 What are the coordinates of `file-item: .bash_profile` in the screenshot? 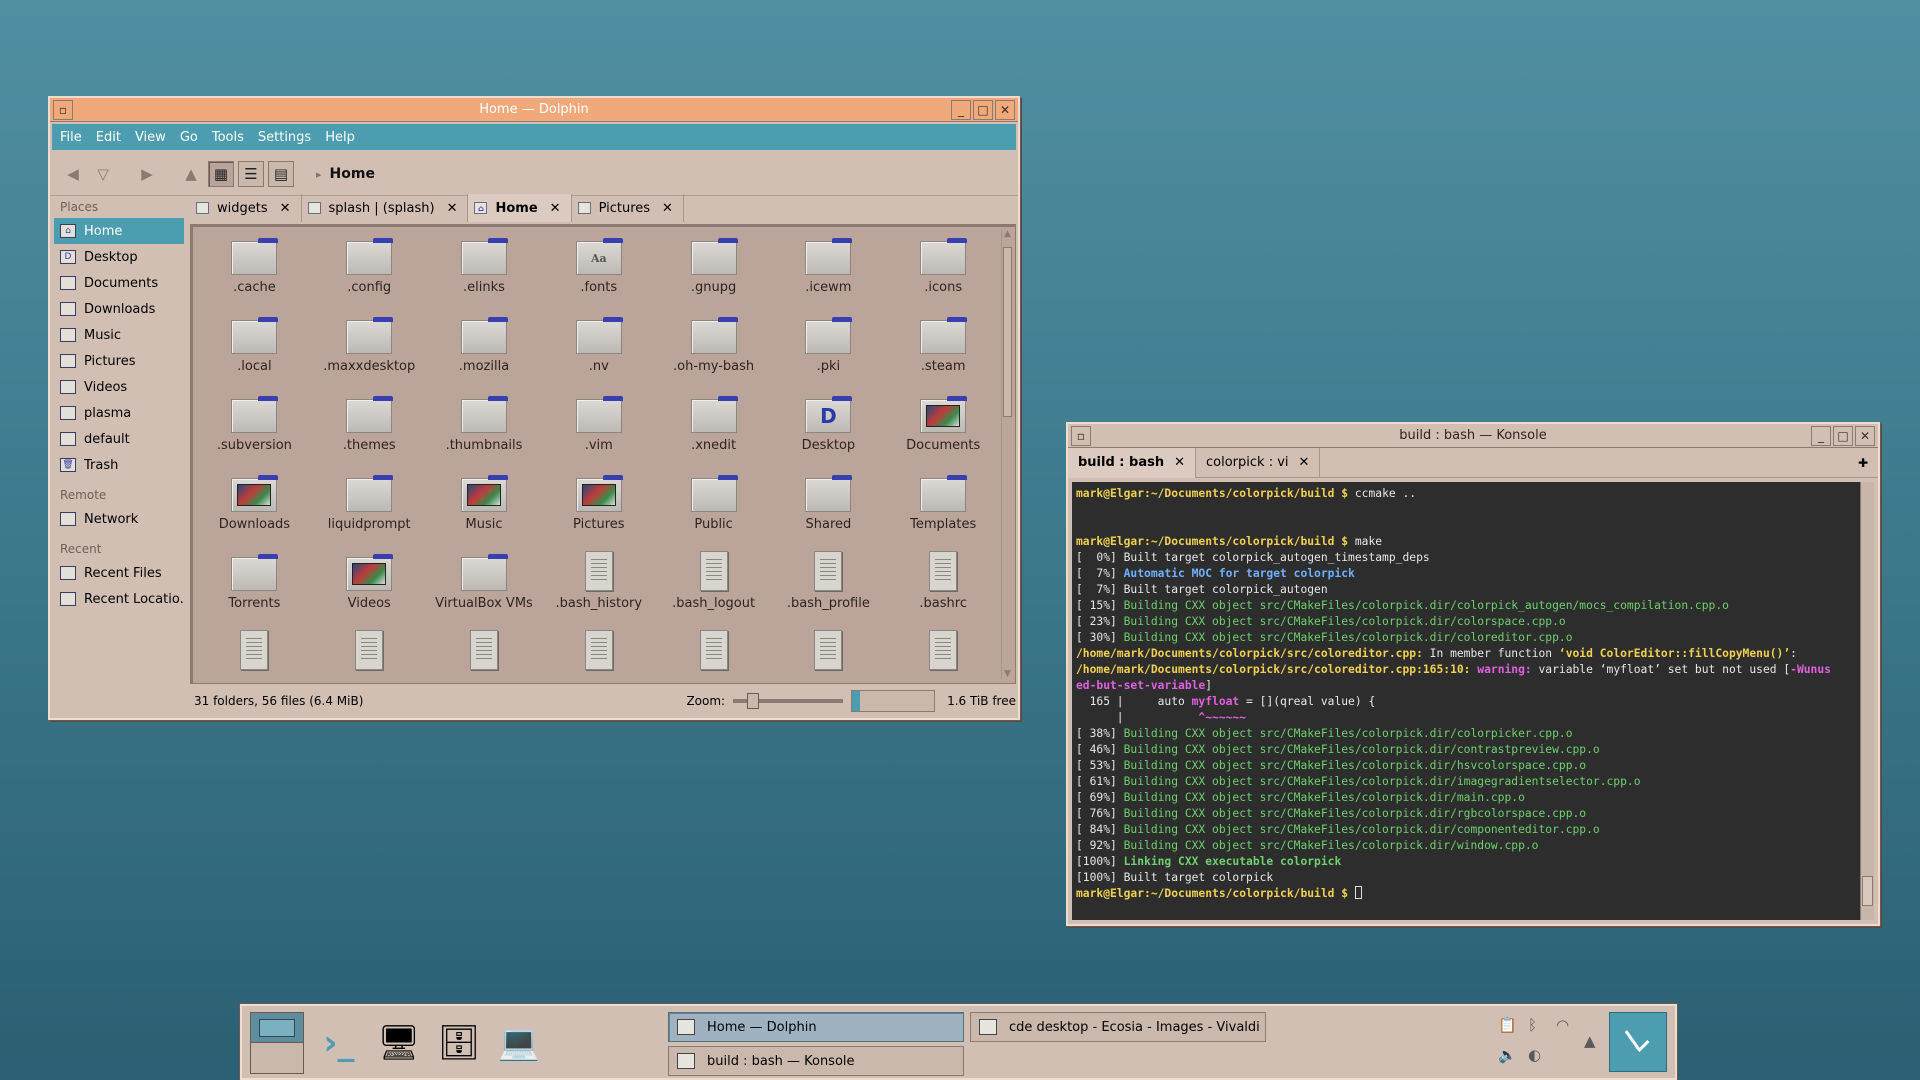 It's located at (828, 586).